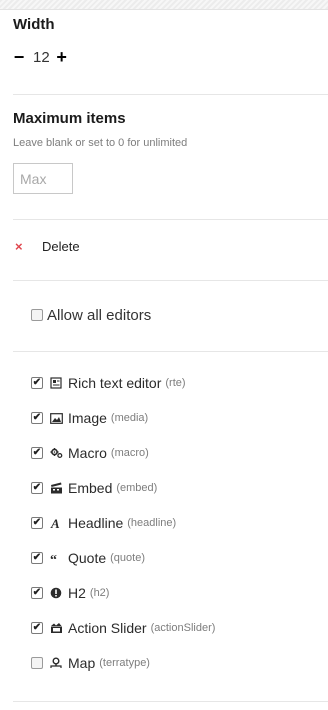  What do you see at coordinates (34, 24) in the screenshot?
I see `width-label: Width` at bounding box center [34, 24].